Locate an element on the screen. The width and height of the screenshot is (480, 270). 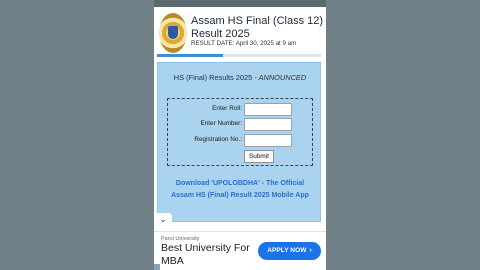
roll-row: Enter Roll: is located at coordinates (241, 109).